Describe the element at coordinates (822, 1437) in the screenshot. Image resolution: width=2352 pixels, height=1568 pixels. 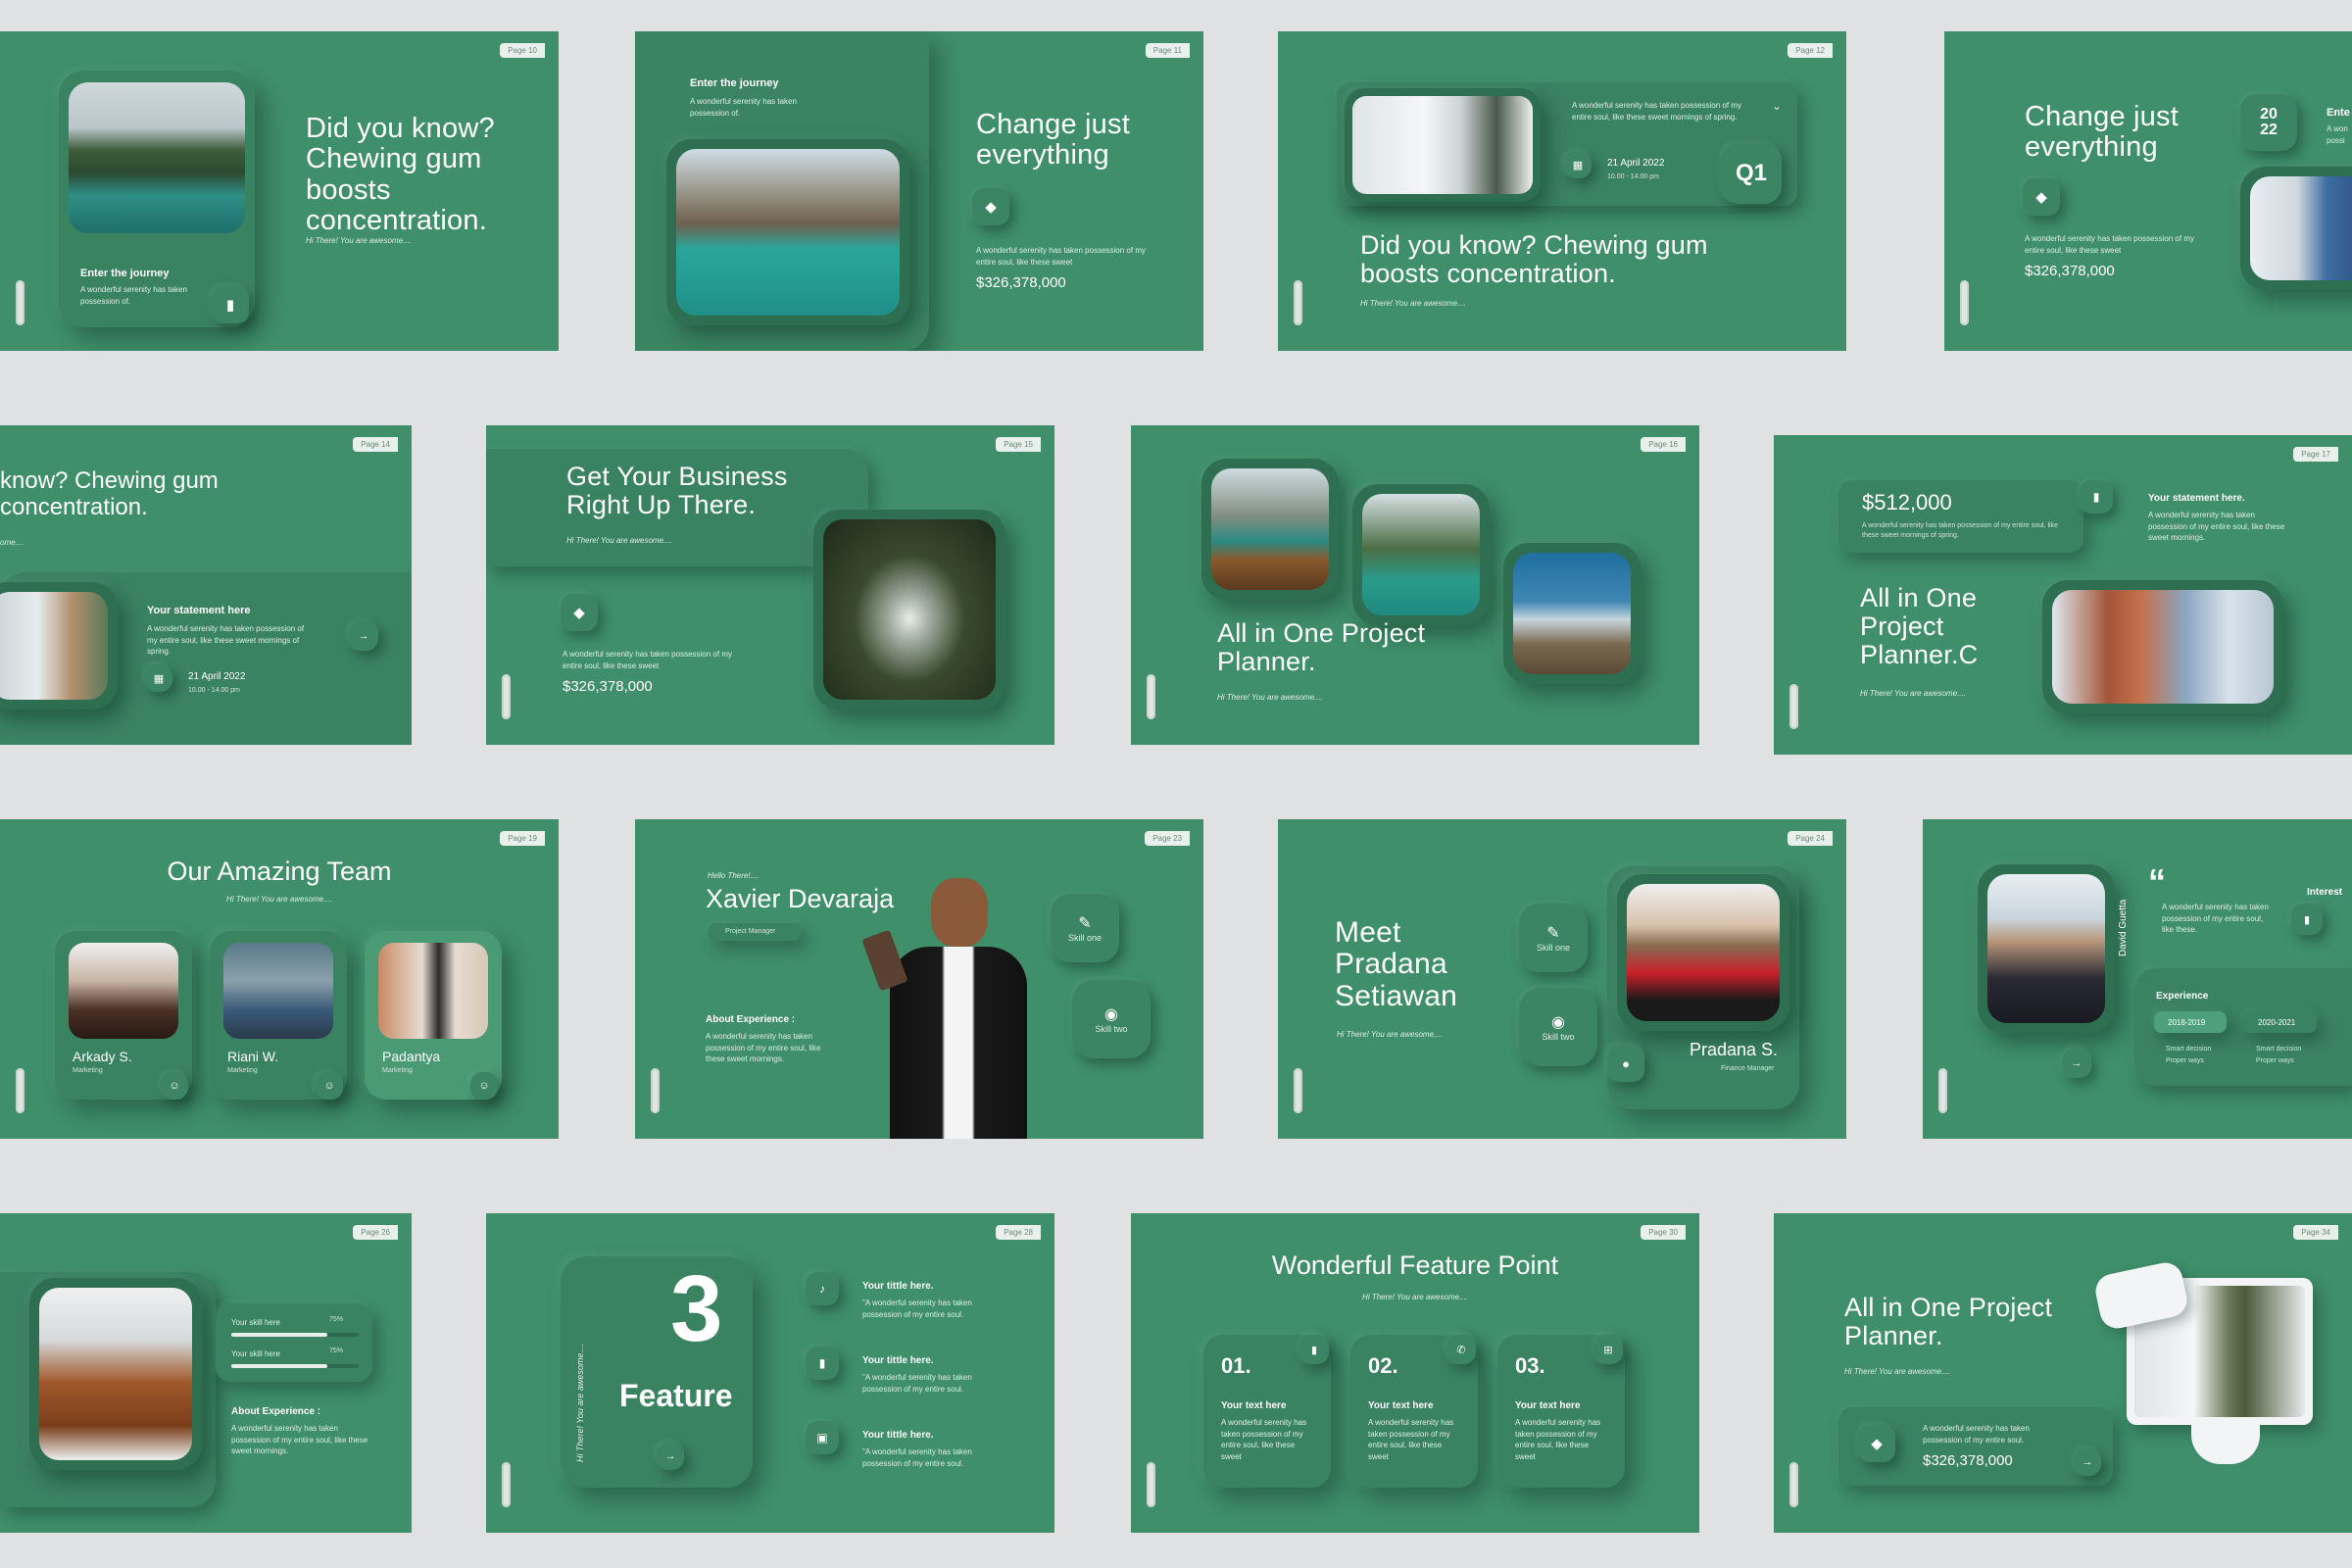
I see `box-icon: ▣` at that location.